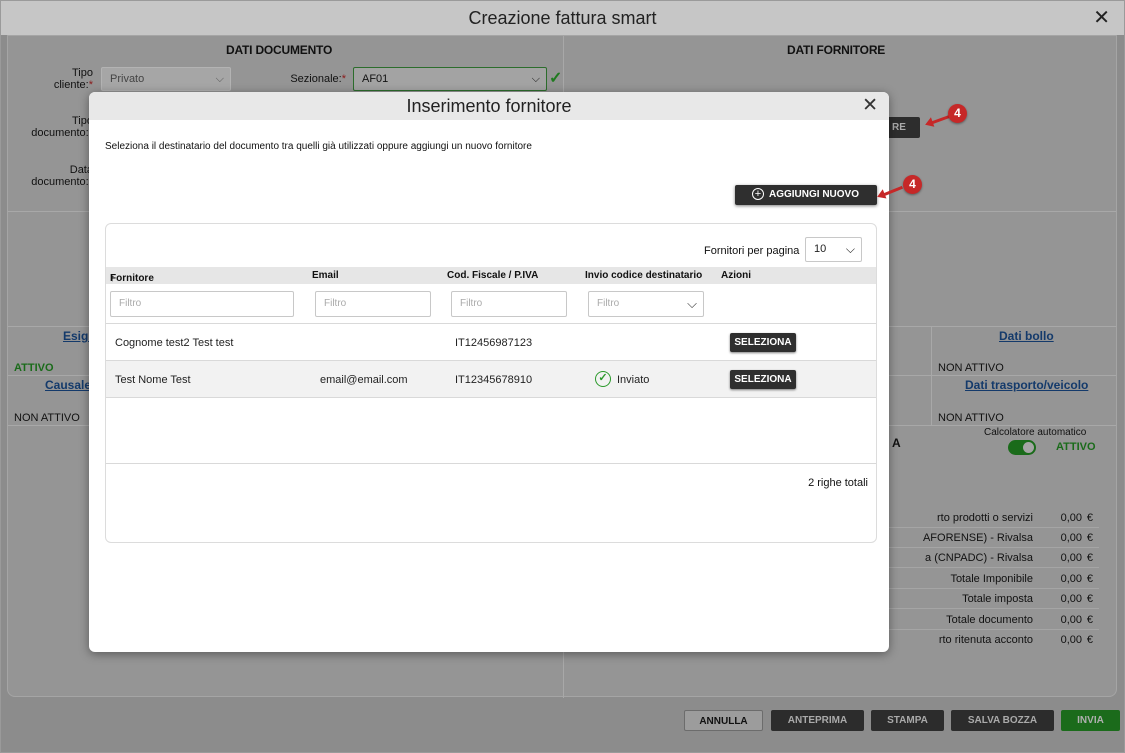  What do you see at coordinates (980, 538) in the screenshot?
I see `totals-row: AFORENSE) - Rivalsa 0,00 €` at bounding box center [980, 538].